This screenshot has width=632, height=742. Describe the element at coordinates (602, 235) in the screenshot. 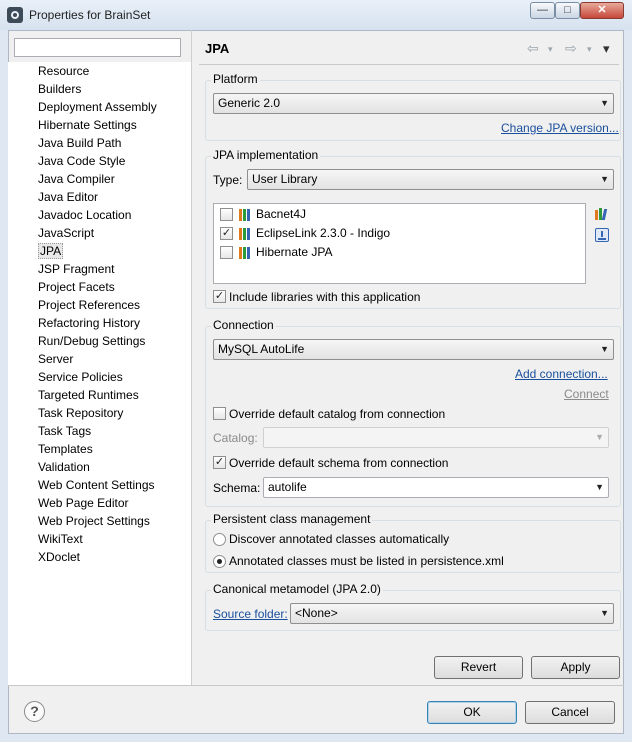

I see `download-library-icon` at that location.